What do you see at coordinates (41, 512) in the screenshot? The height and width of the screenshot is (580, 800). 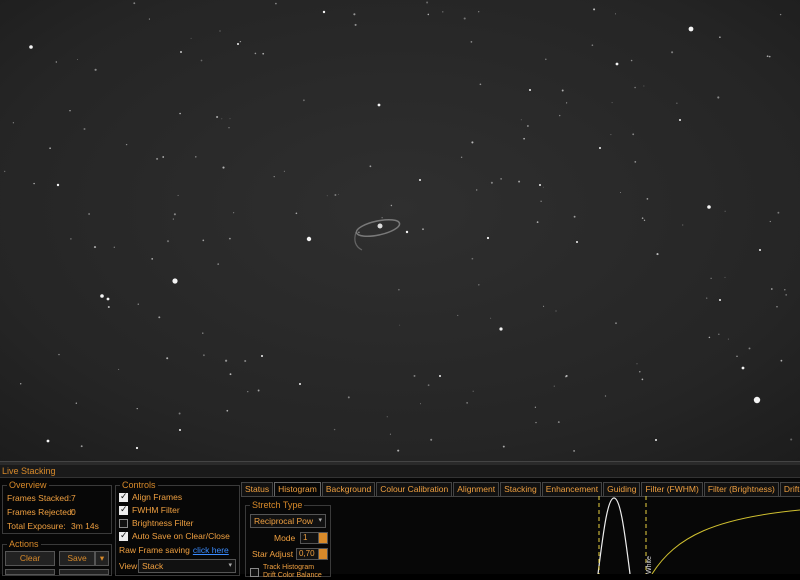 I see `frames-rejected-row: Frames Rejected: 0` at bounding box center [41, 512].